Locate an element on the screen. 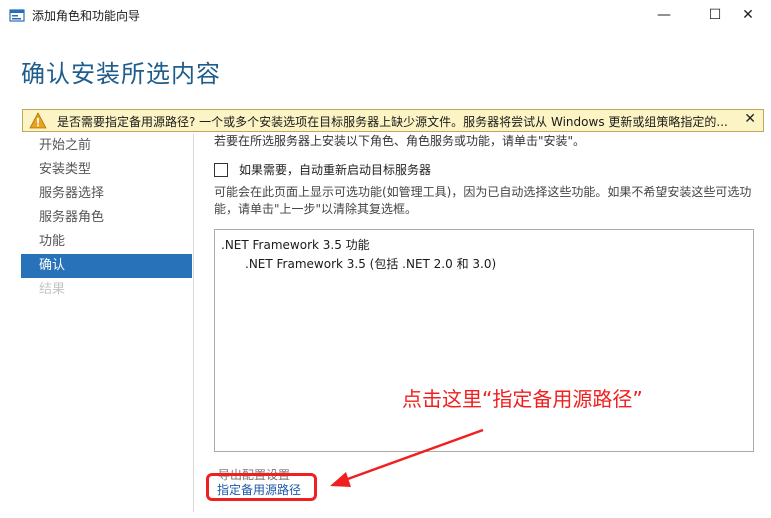 Image resolution: width=771 pixels, height=518 pixels. annotation-arrow-icon is located at coordinates (407, 457).